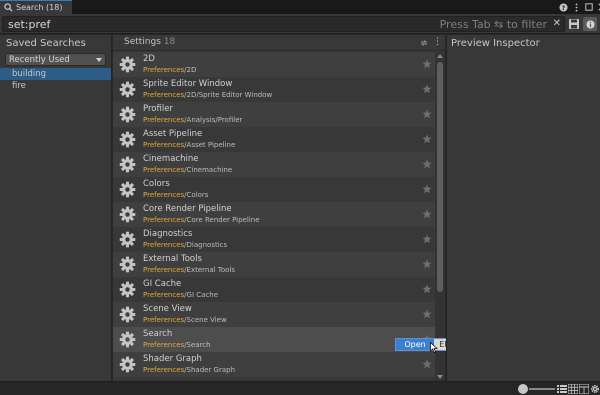 This screenshot has width=600, height=395. Describe the element at coordinates (228, 95) in the screenshot. I see `result-path-rest: /2D/Sprite Editor Window` at that location.